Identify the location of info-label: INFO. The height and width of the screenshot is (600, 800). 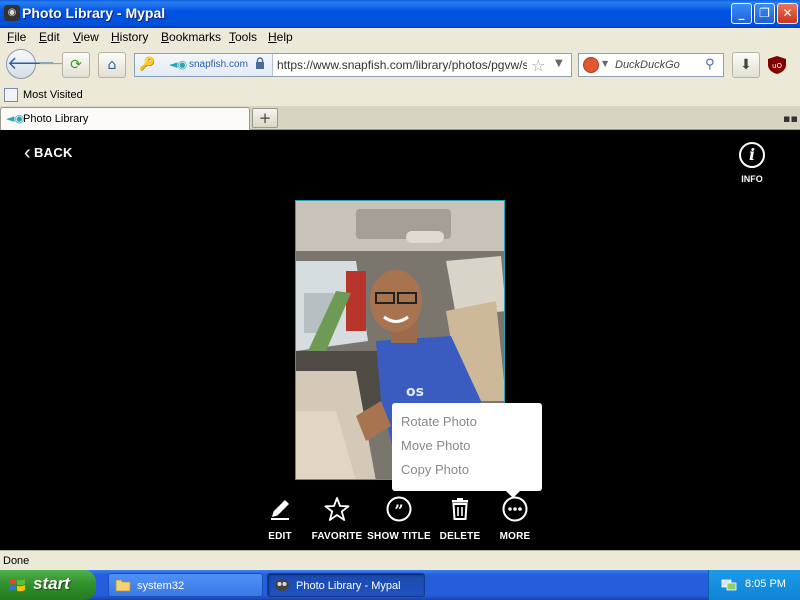
(752, 179).